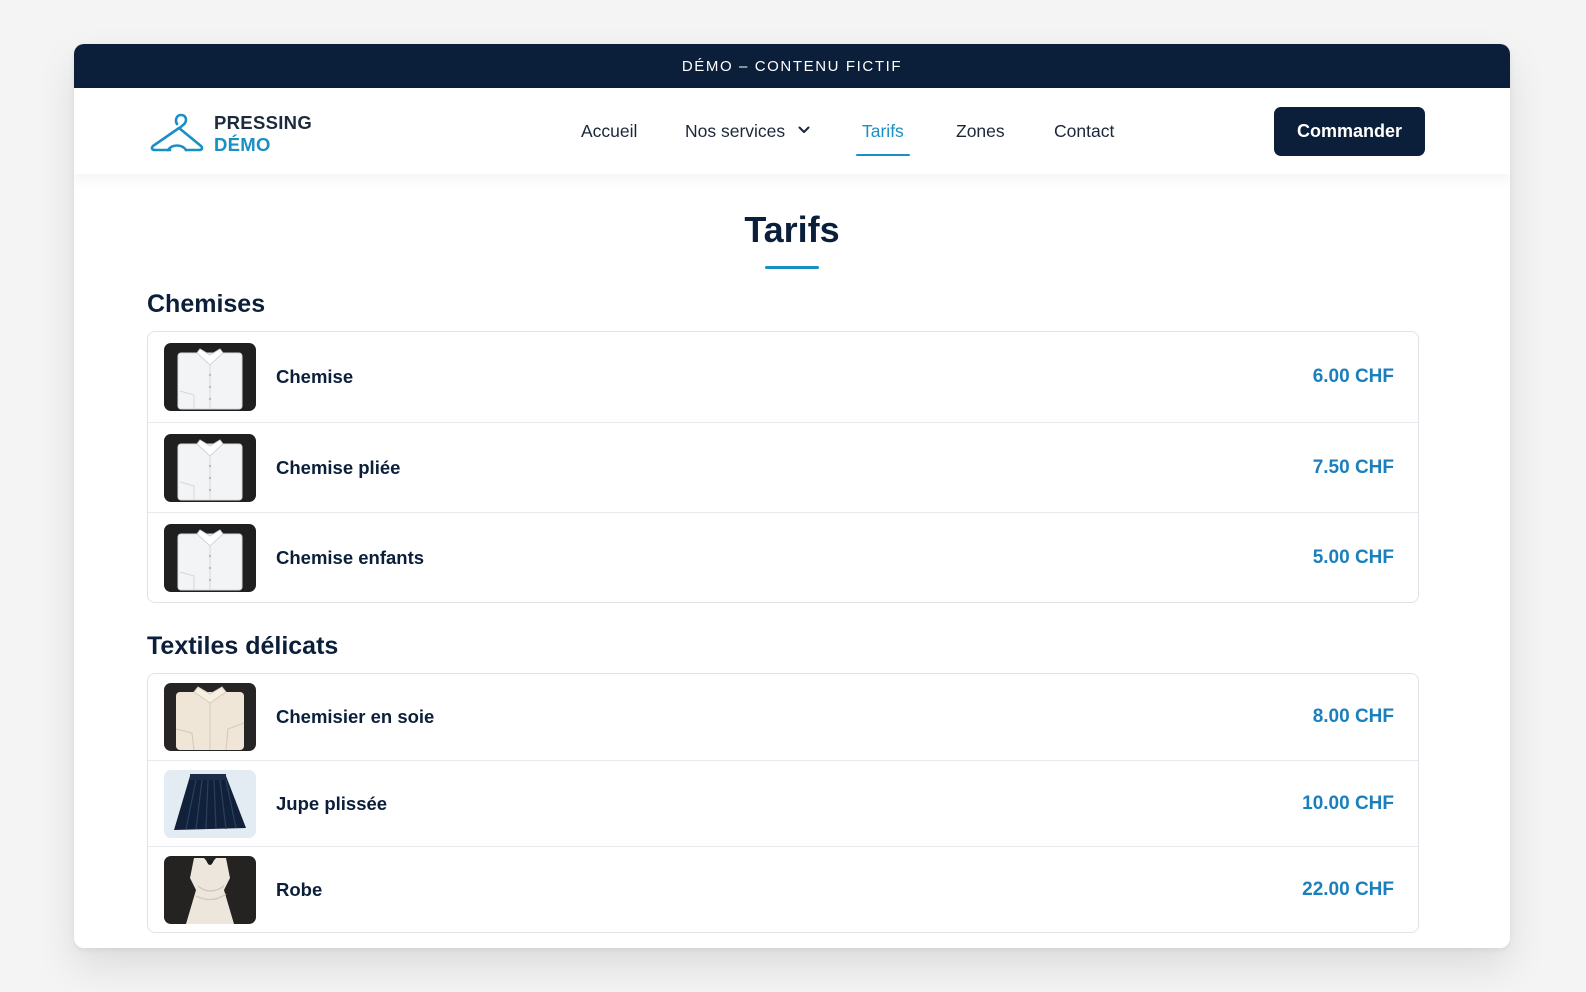 The height and width of the screenshot is (992, 1586). I want to click on nav-contact: Contact, so click(1084, 131).